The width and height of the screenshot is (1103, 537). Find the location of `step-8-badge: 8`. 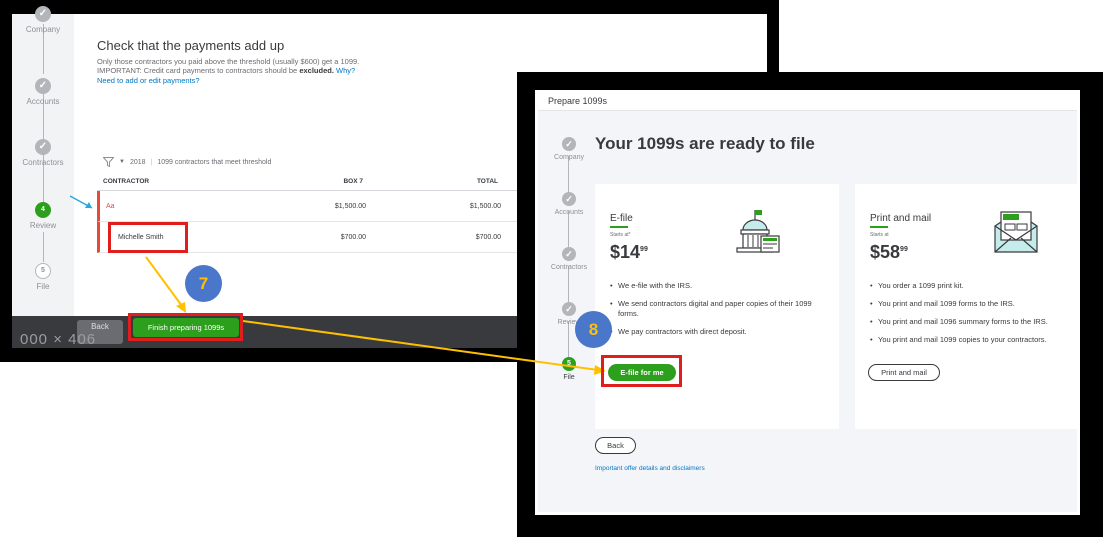

step-8-badge: 8 is located at coordinates (593, 329).